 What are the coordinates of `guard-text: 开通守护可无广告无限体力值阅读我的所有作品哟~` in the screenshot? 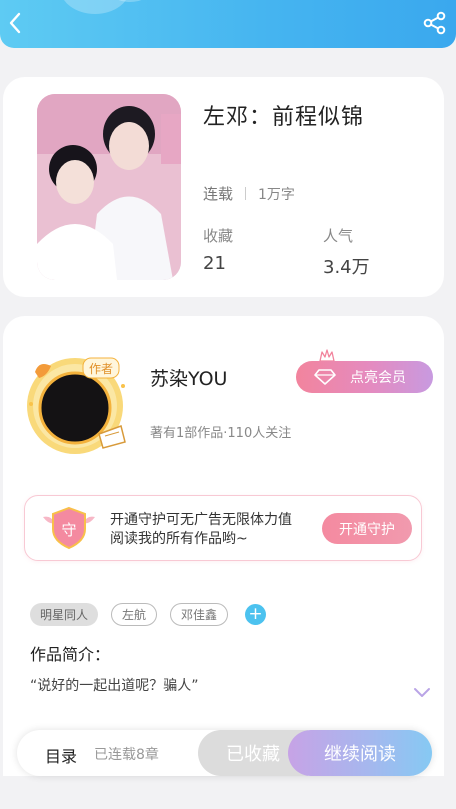 It's located at (201, 529).